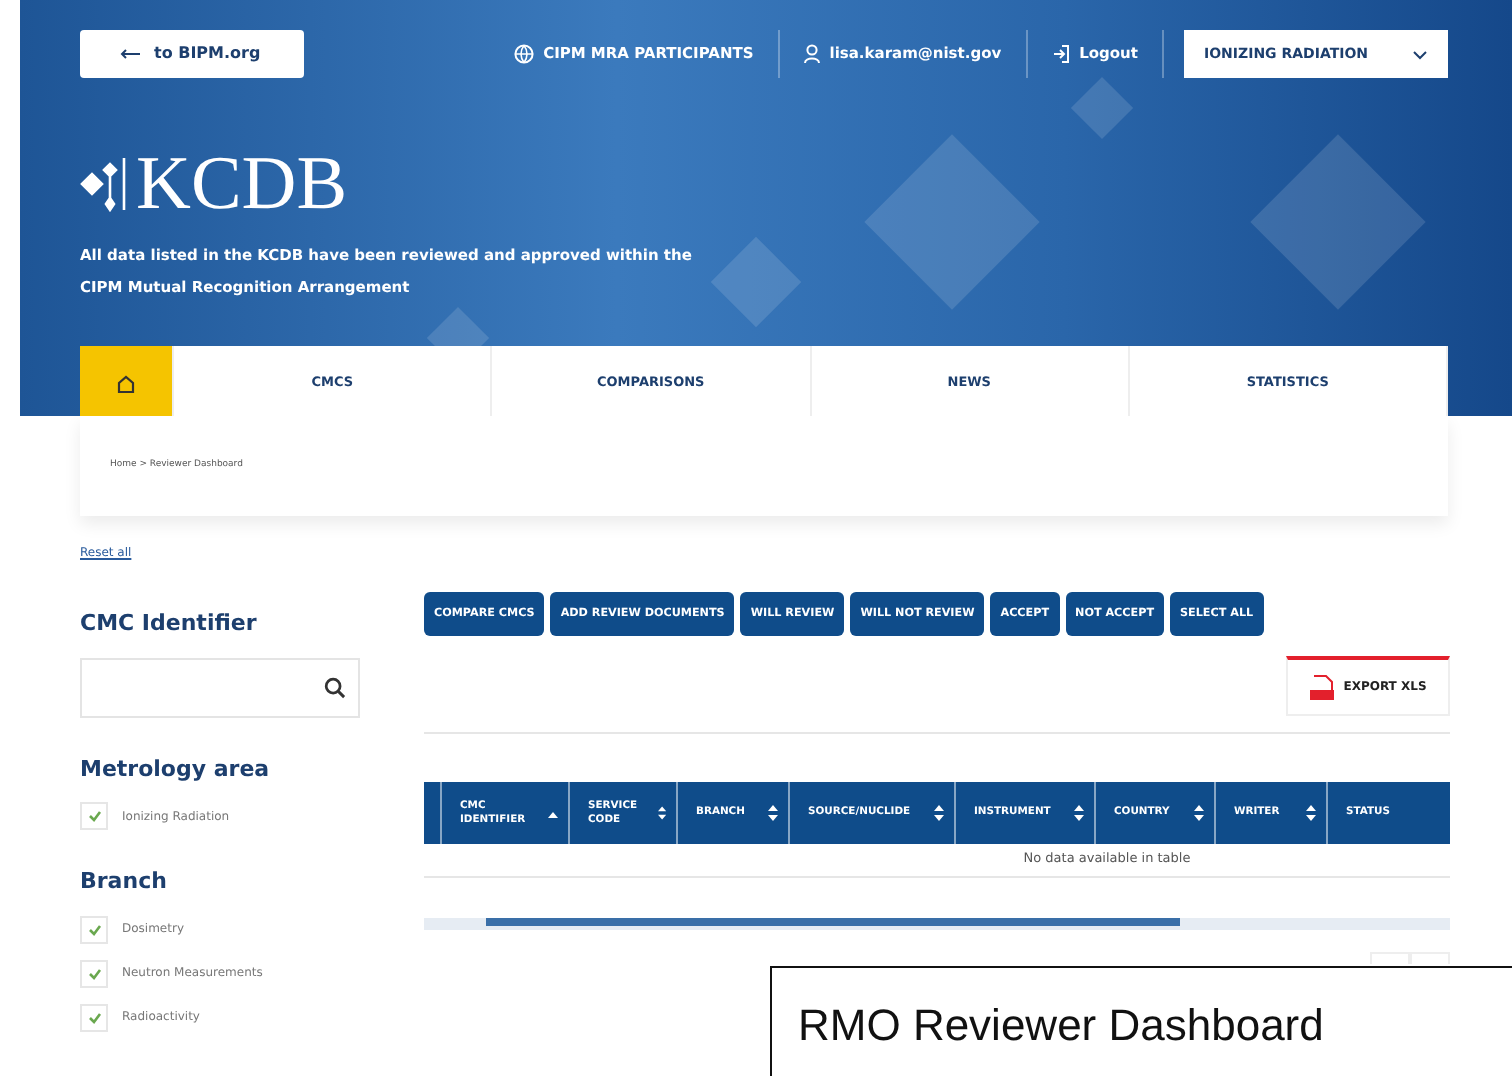 This screenshot has width=1512, height=1076. What do you see at coordinates (124, 882) in the screenshot?
I see `filter-heading: Branch` at bounding box center [124, 882].